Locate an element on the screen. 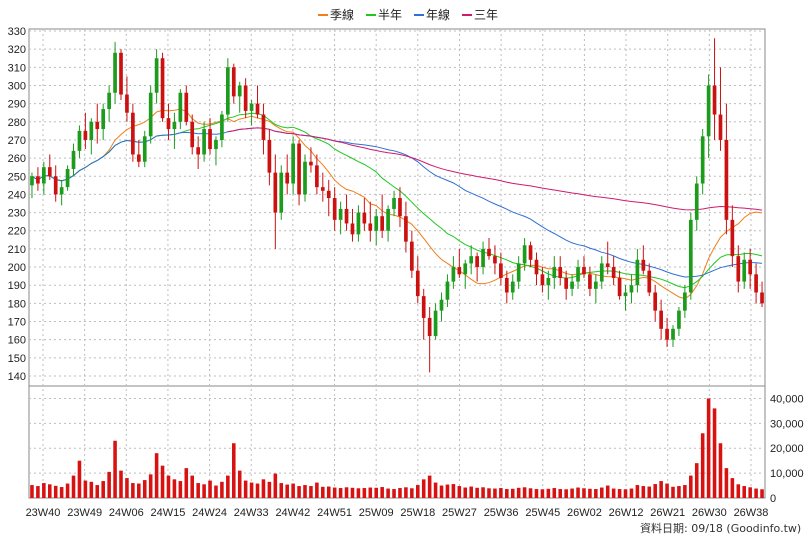  price-tick-label: 200 is located at coordinates (17, 268).